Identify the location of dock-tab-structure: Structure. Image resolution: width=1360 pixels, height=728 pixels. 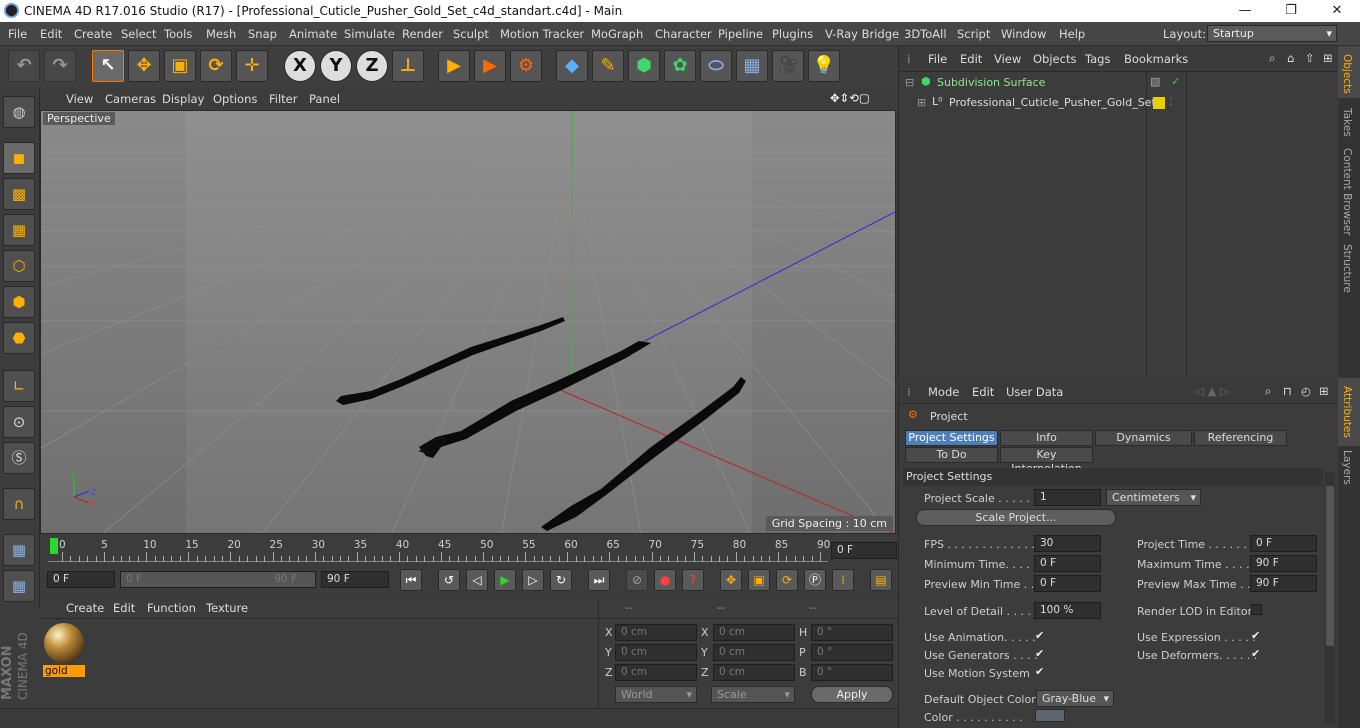
(1347, 268).